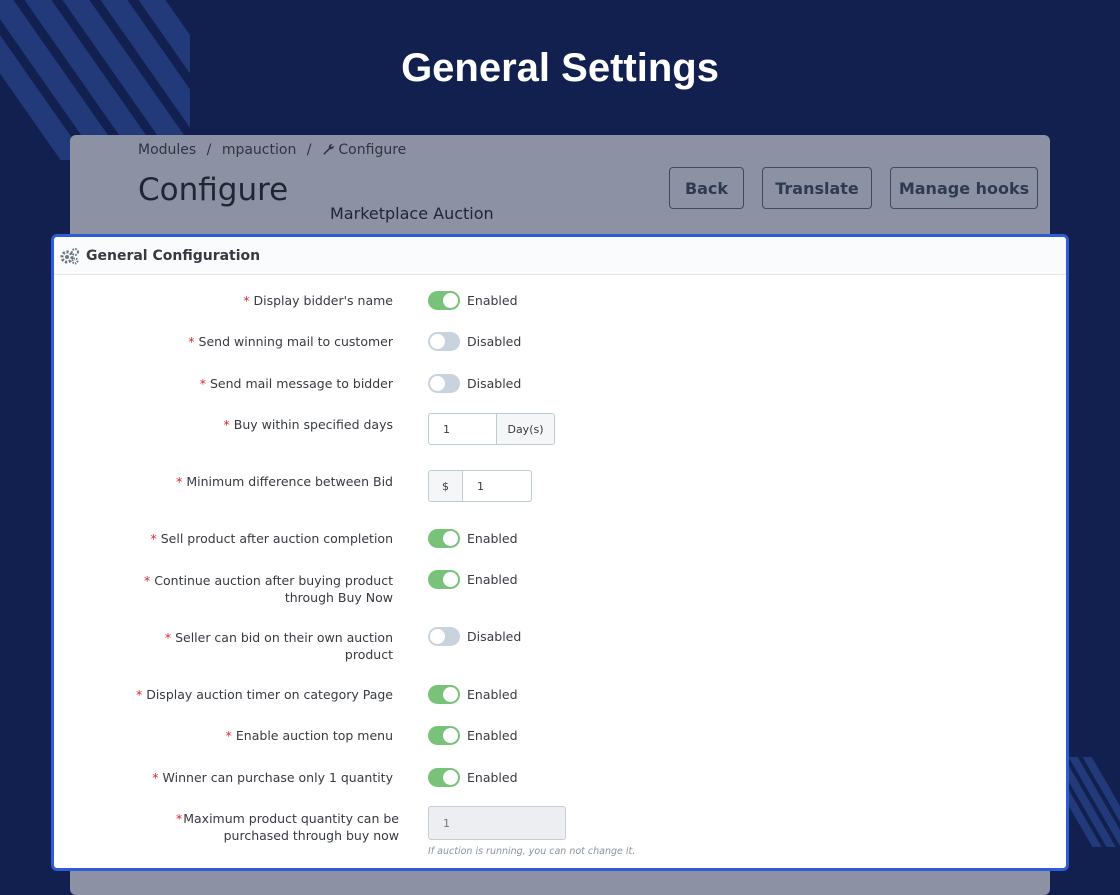  What do you see at coordinates (318, 300) in the screenshot?
I see `label-display-bidder-name: * Display bidder's name` at bounding box center [318, 300].